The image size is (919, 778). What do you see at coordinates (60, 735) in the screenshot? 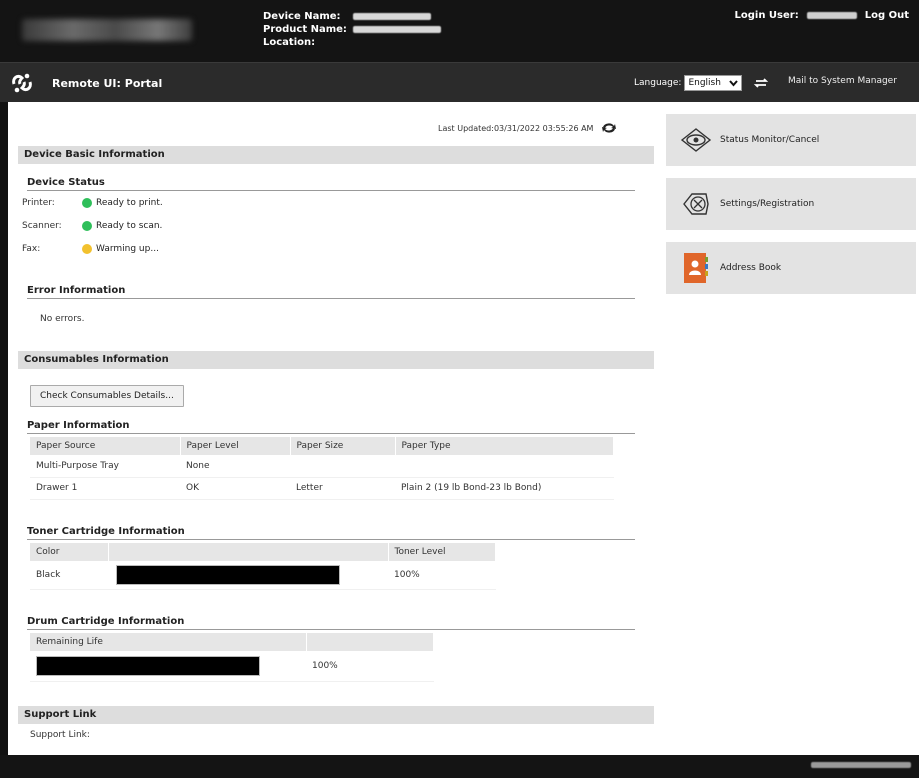
I see `support-link-label: Support Link:` at bounding box center [60, 735].